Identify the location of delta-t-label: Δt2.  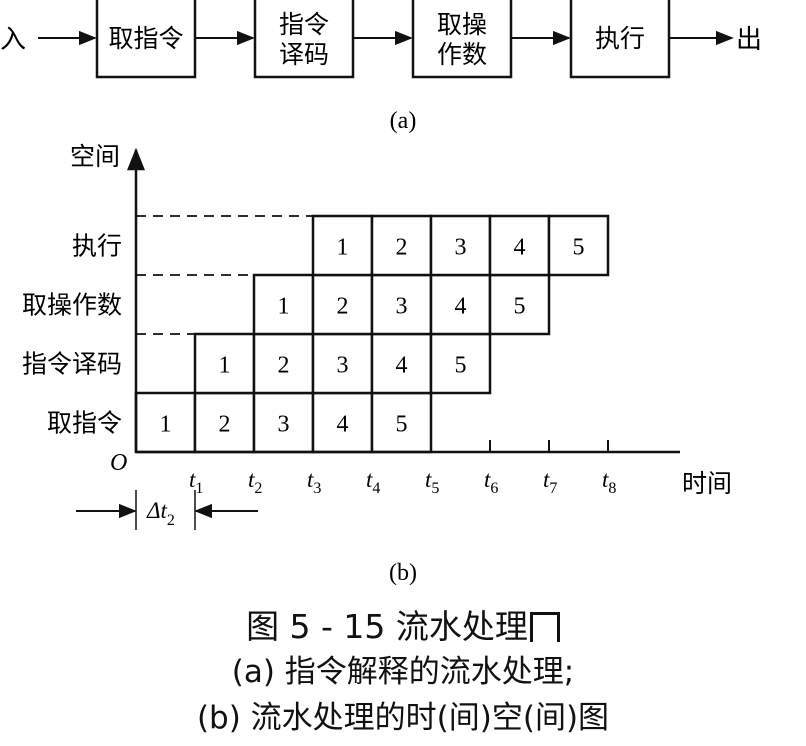
(160, 513).